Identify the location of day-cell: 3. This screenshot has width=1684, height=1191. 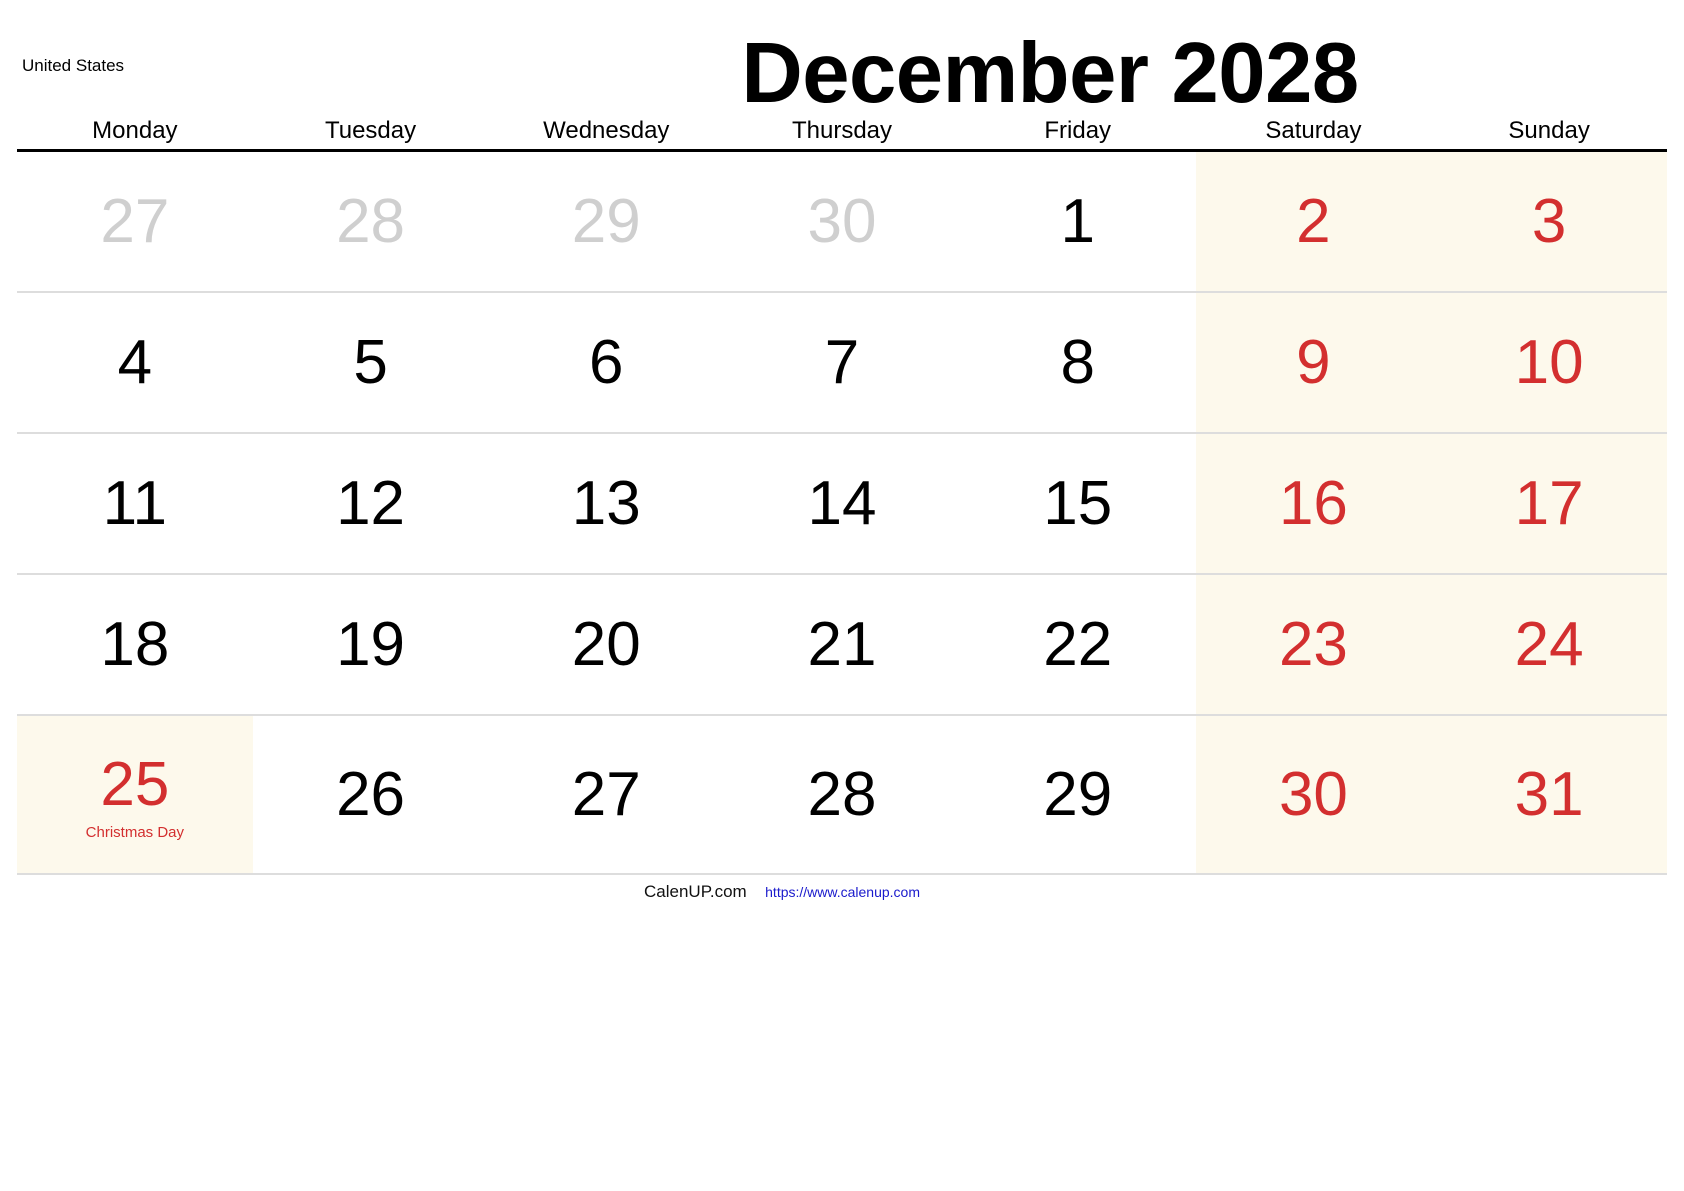
(1549, 221).